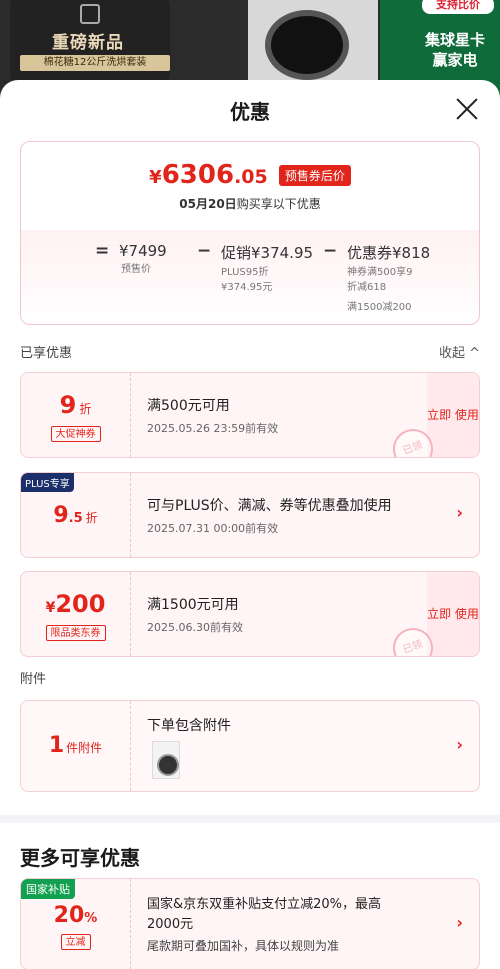 Image resolution: width=500 pixels, height=969 pixels. I want to click on more-offers-title: 更多可享优惠, so click(80, 858).